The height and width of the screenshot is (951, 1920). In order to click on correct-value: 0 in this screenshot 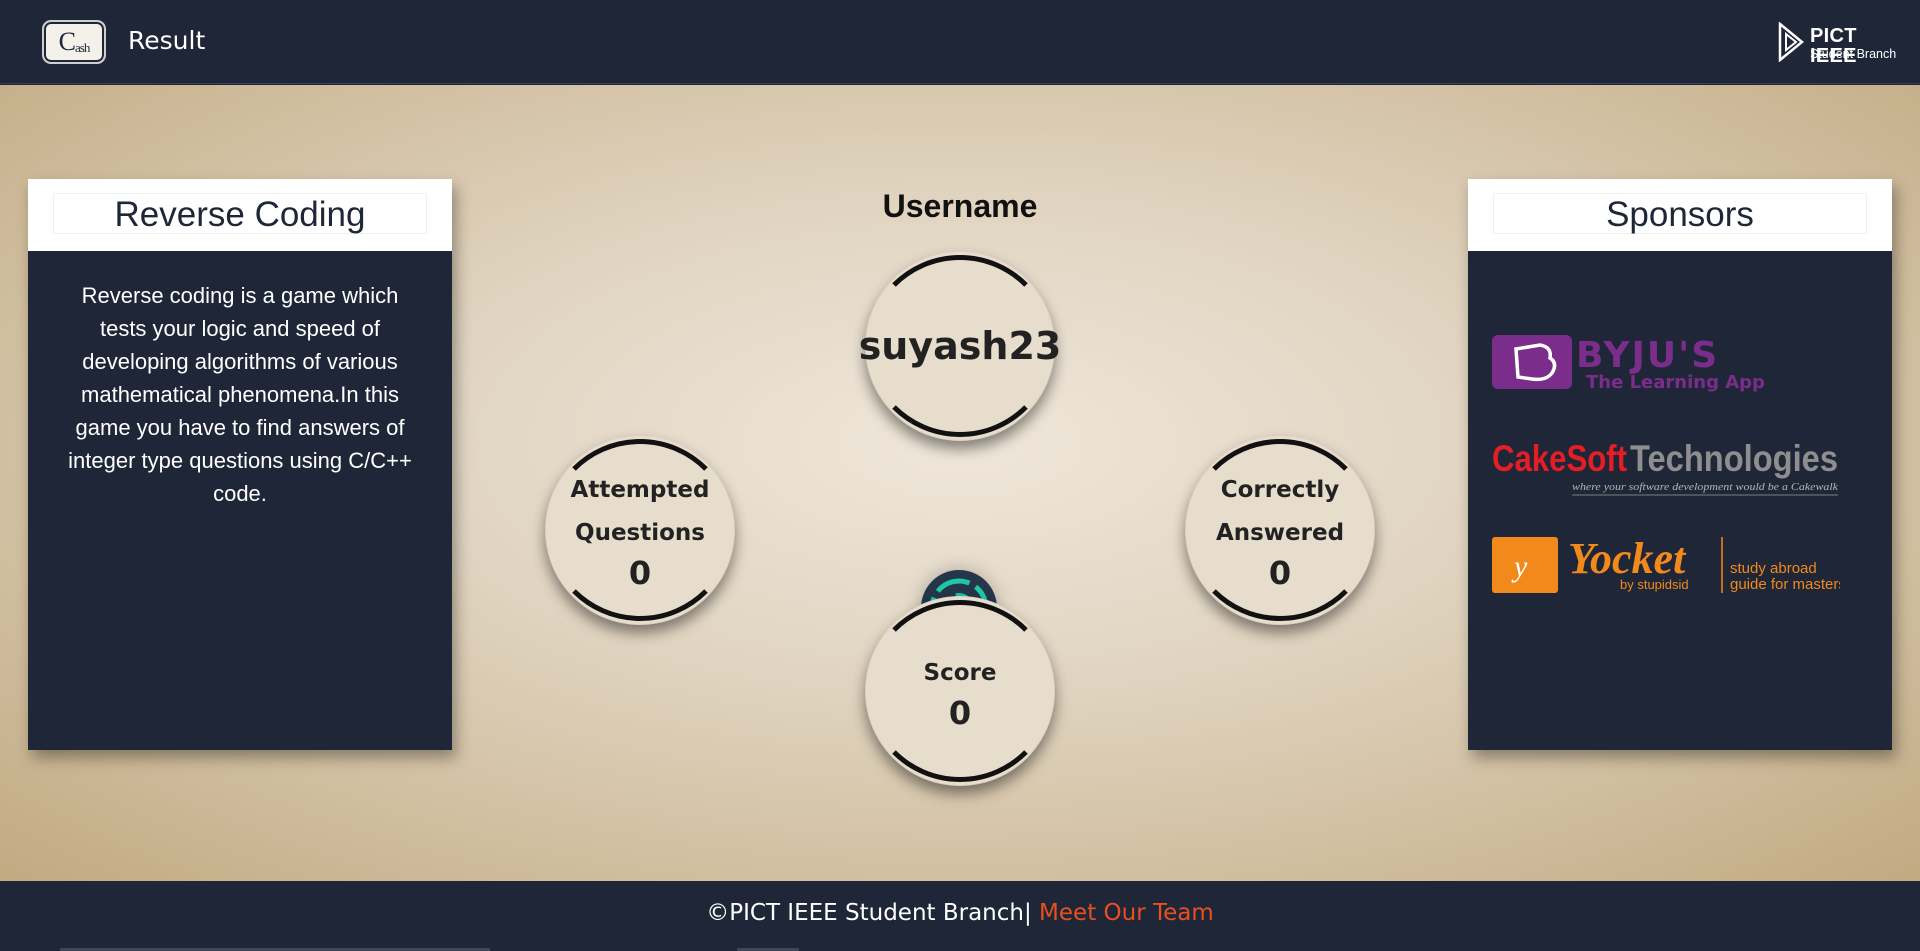, I will do `click(1280, 573)`.